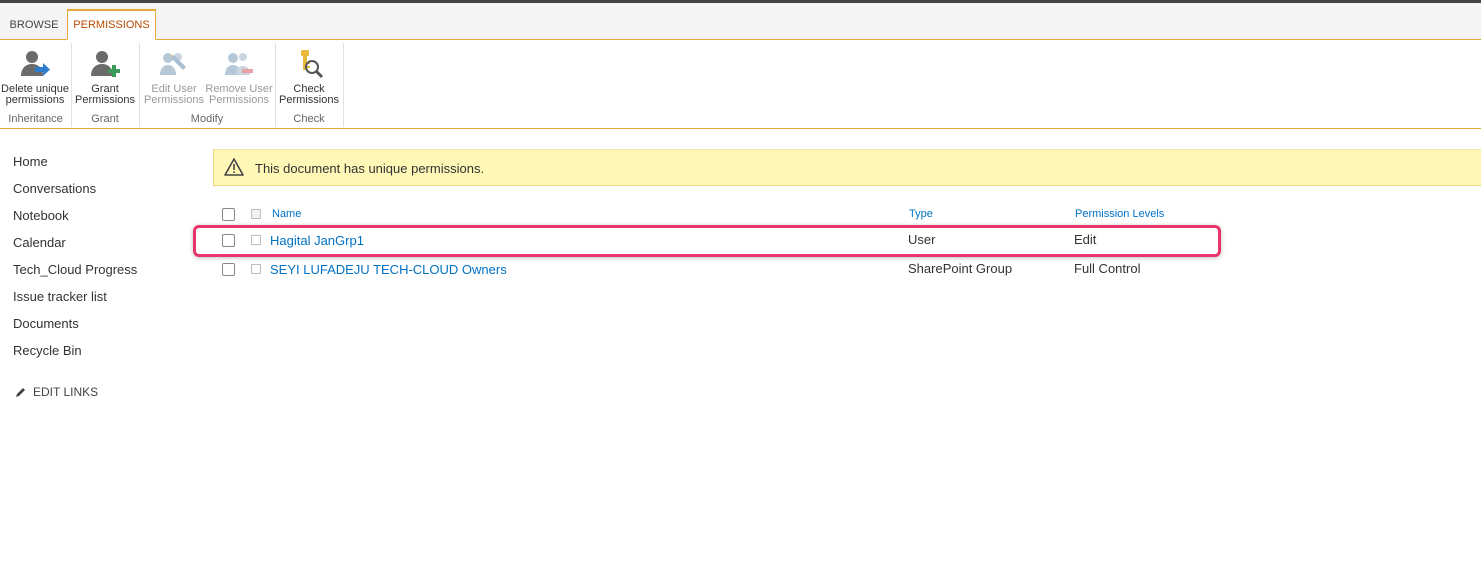 The width and height of the screenshot is (1481, 565). What do you see at coordinates (35, 100) in the screenshot?
I see `delete-unique-label-2: permissions` at bounding box center [35, 100].